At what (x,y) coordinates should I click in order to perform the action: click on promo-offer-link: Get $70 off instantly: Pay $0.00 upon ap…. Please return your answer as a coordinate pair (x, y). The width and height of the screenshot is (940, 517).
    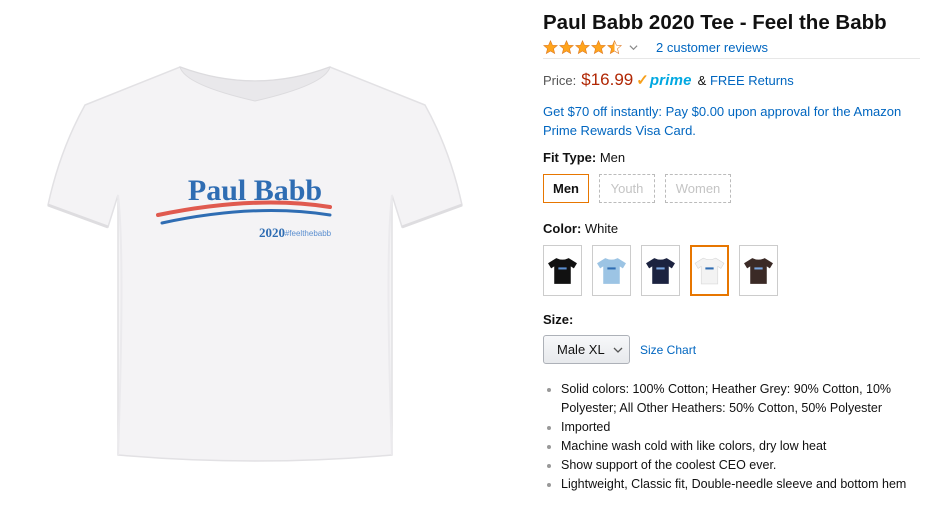
    Looking at the image, I should click on (728, 121).